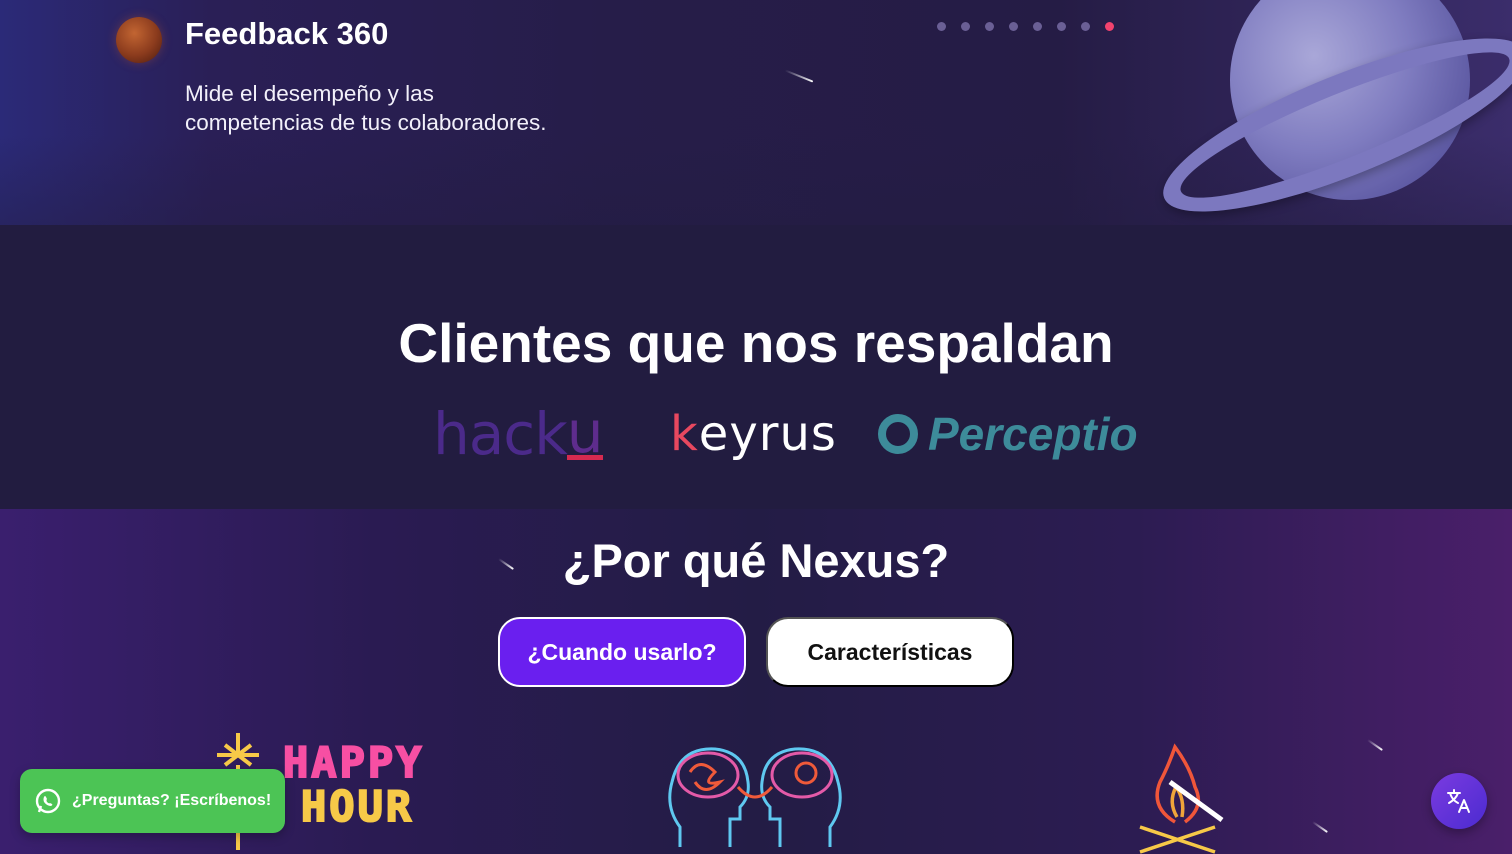  Describe the element at coordinates (353, 762) in the screenshot. I see `happy-text: HAPPY` at that location.